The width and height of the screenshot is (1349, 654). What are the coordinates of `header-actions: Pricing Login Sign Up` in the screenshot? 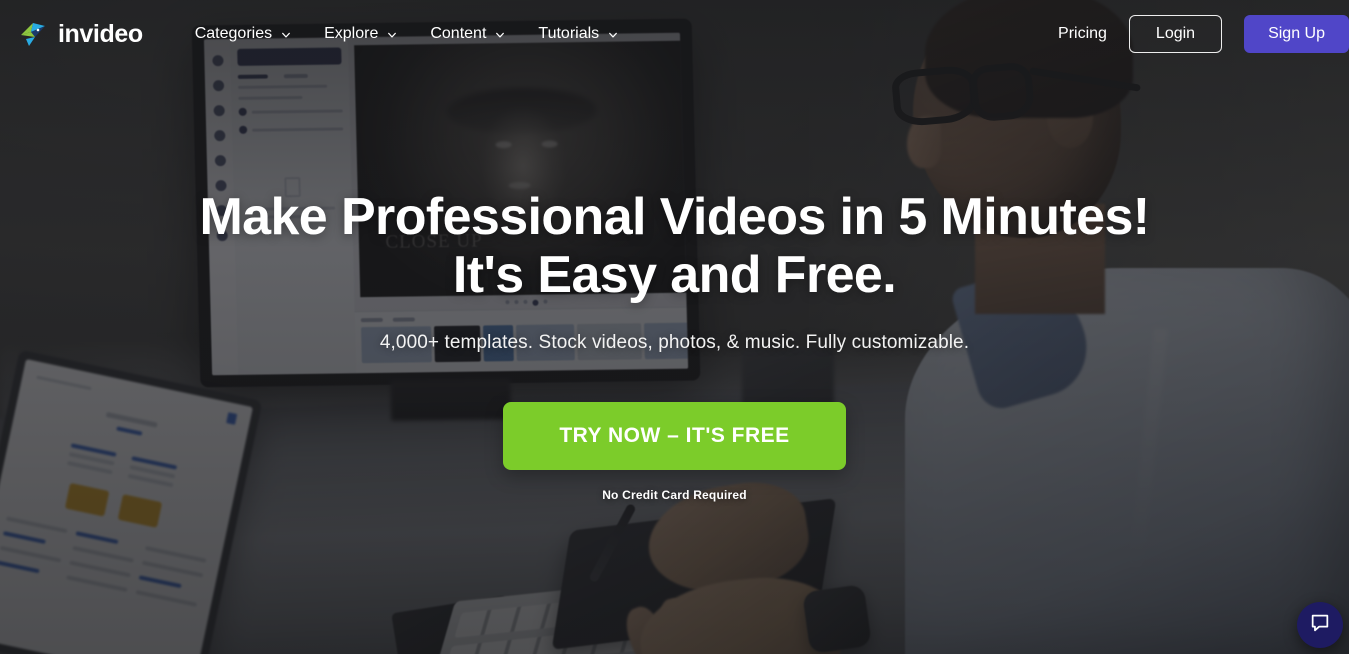 It's located at (1192, 34).